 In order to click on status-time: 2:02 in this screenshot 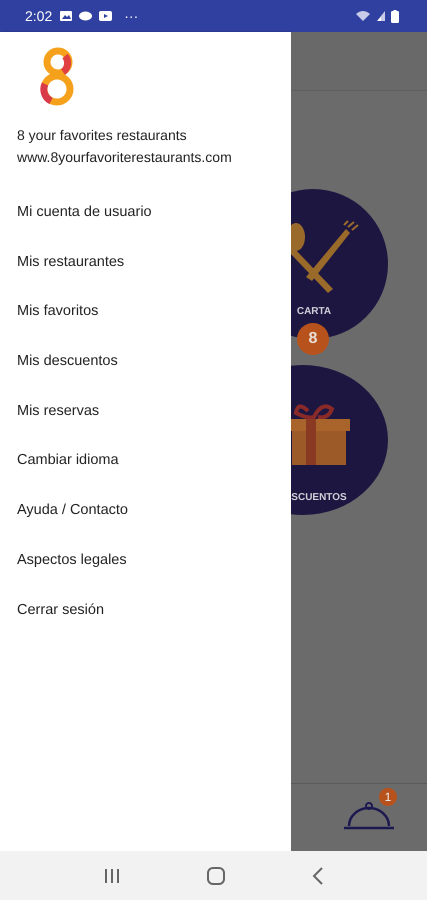, I will do `click(38, 16)`.